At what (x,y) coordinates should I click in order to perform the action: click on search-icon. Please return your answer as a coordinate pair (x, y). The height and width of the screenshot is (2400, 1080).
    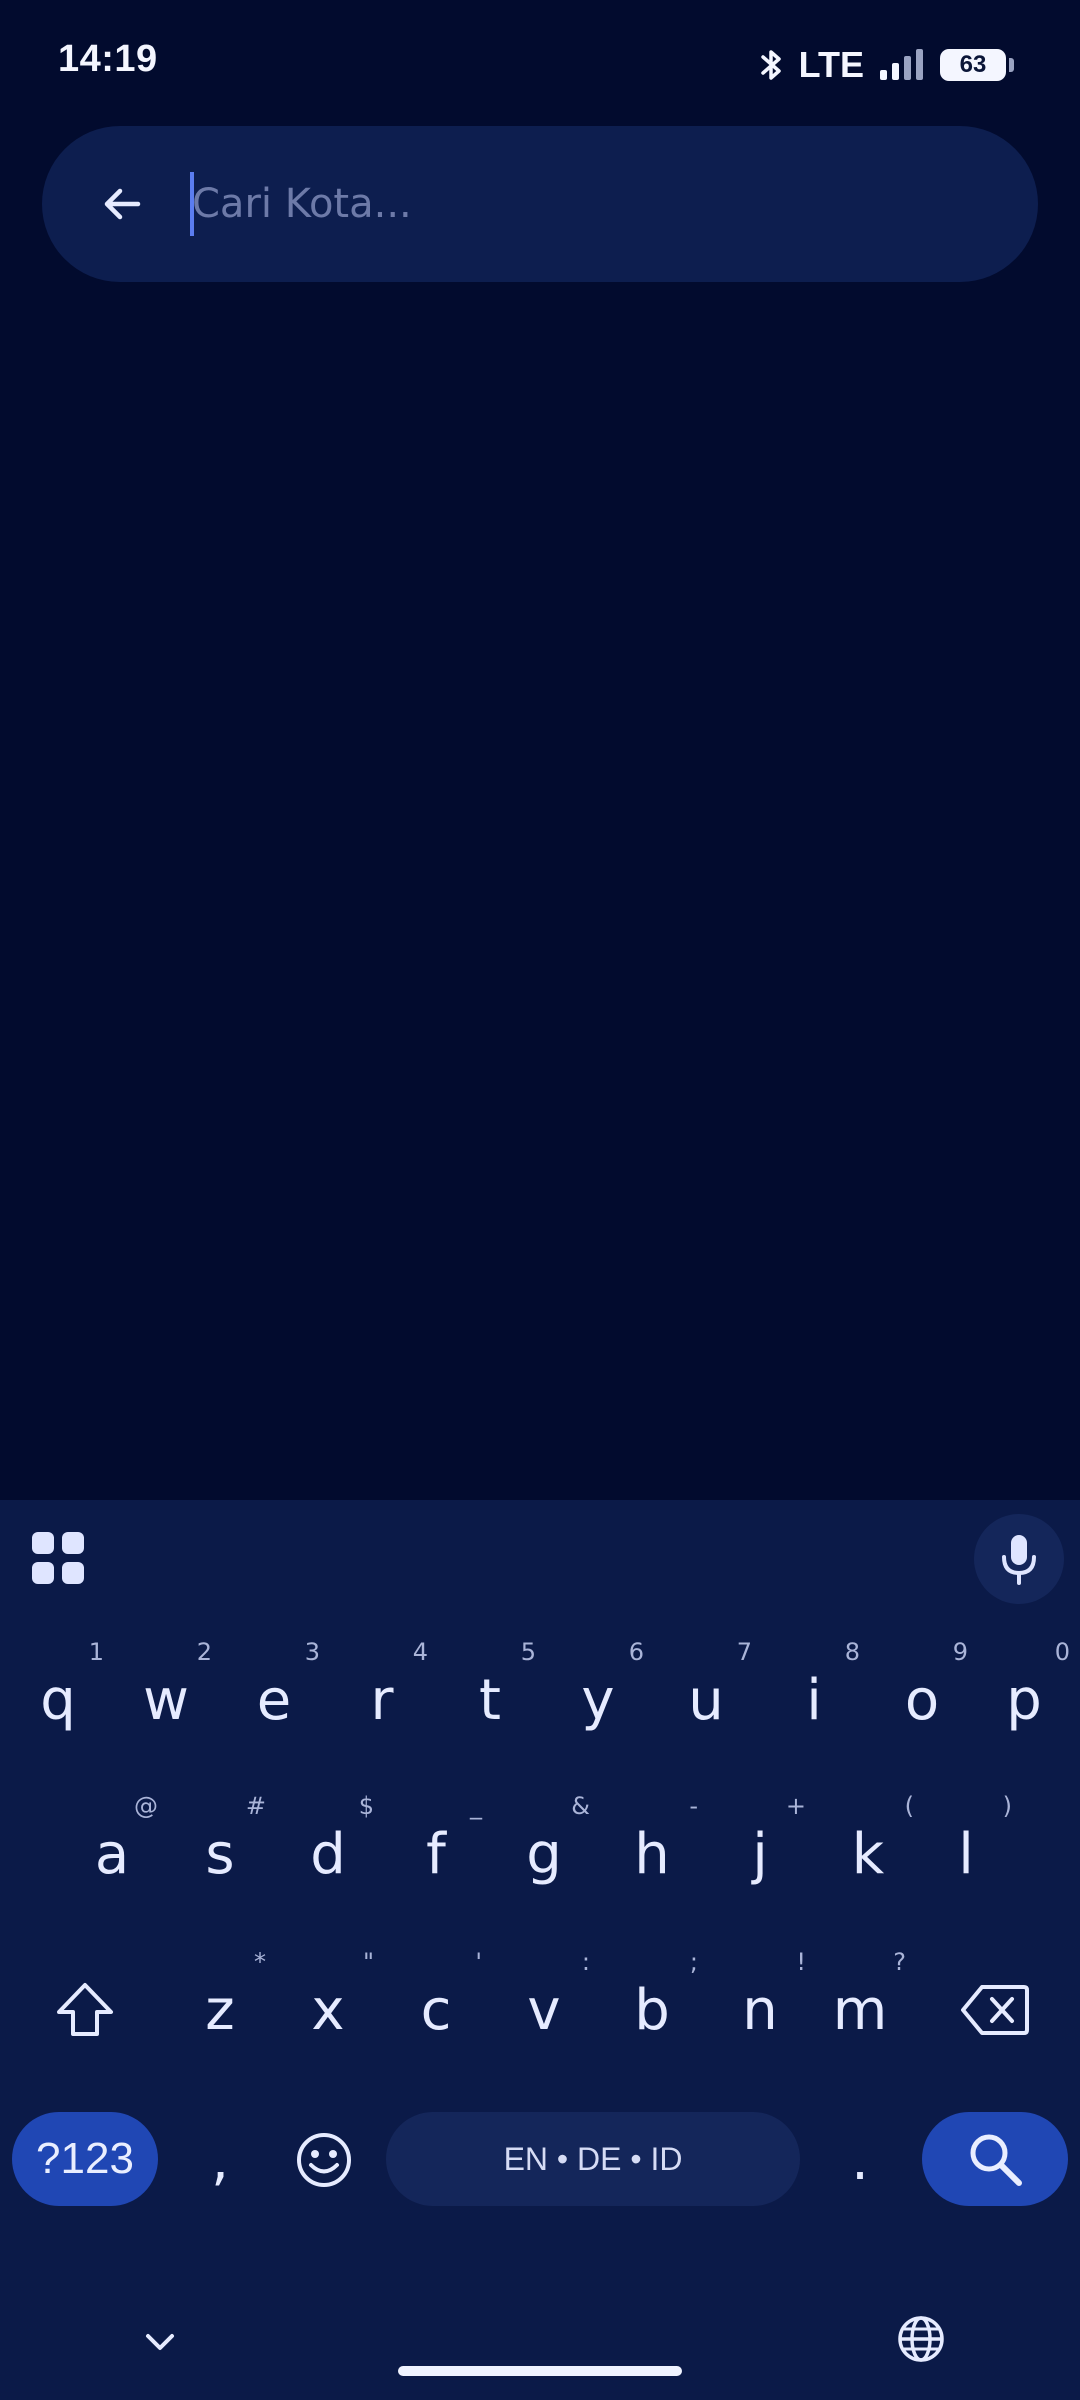
    Looking at the image, I should click on (996, 2160).